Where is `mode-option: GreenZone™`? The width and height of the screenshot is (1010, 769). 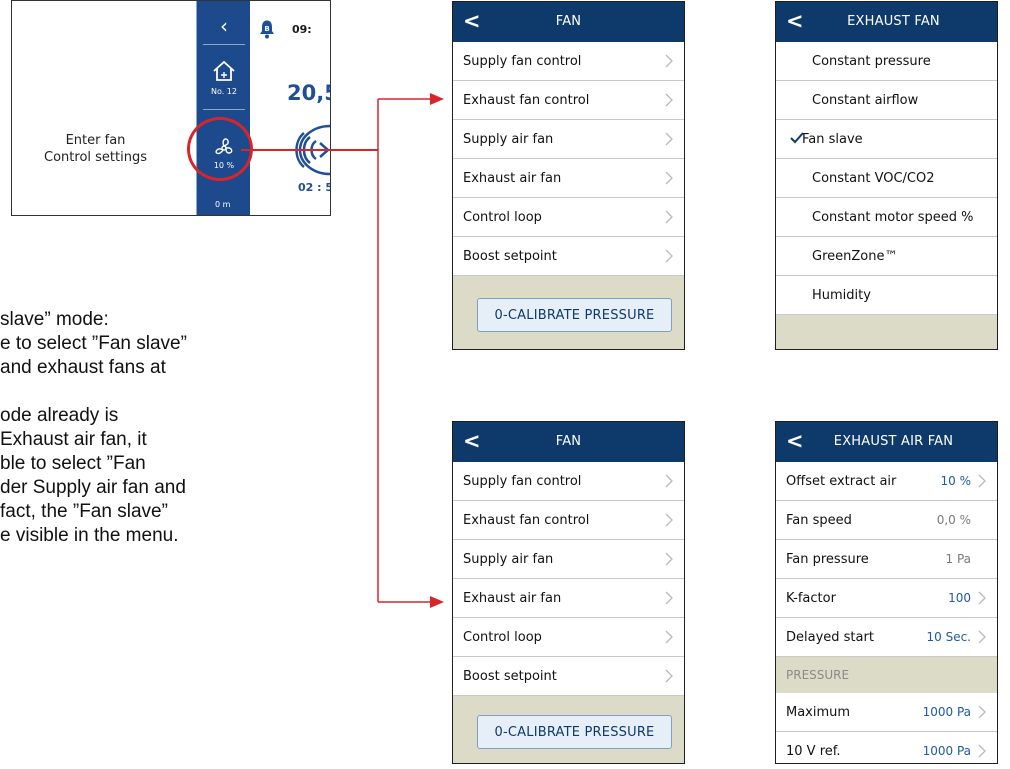
mode-option: GreenZone™ is located at coordinates (886, 256).